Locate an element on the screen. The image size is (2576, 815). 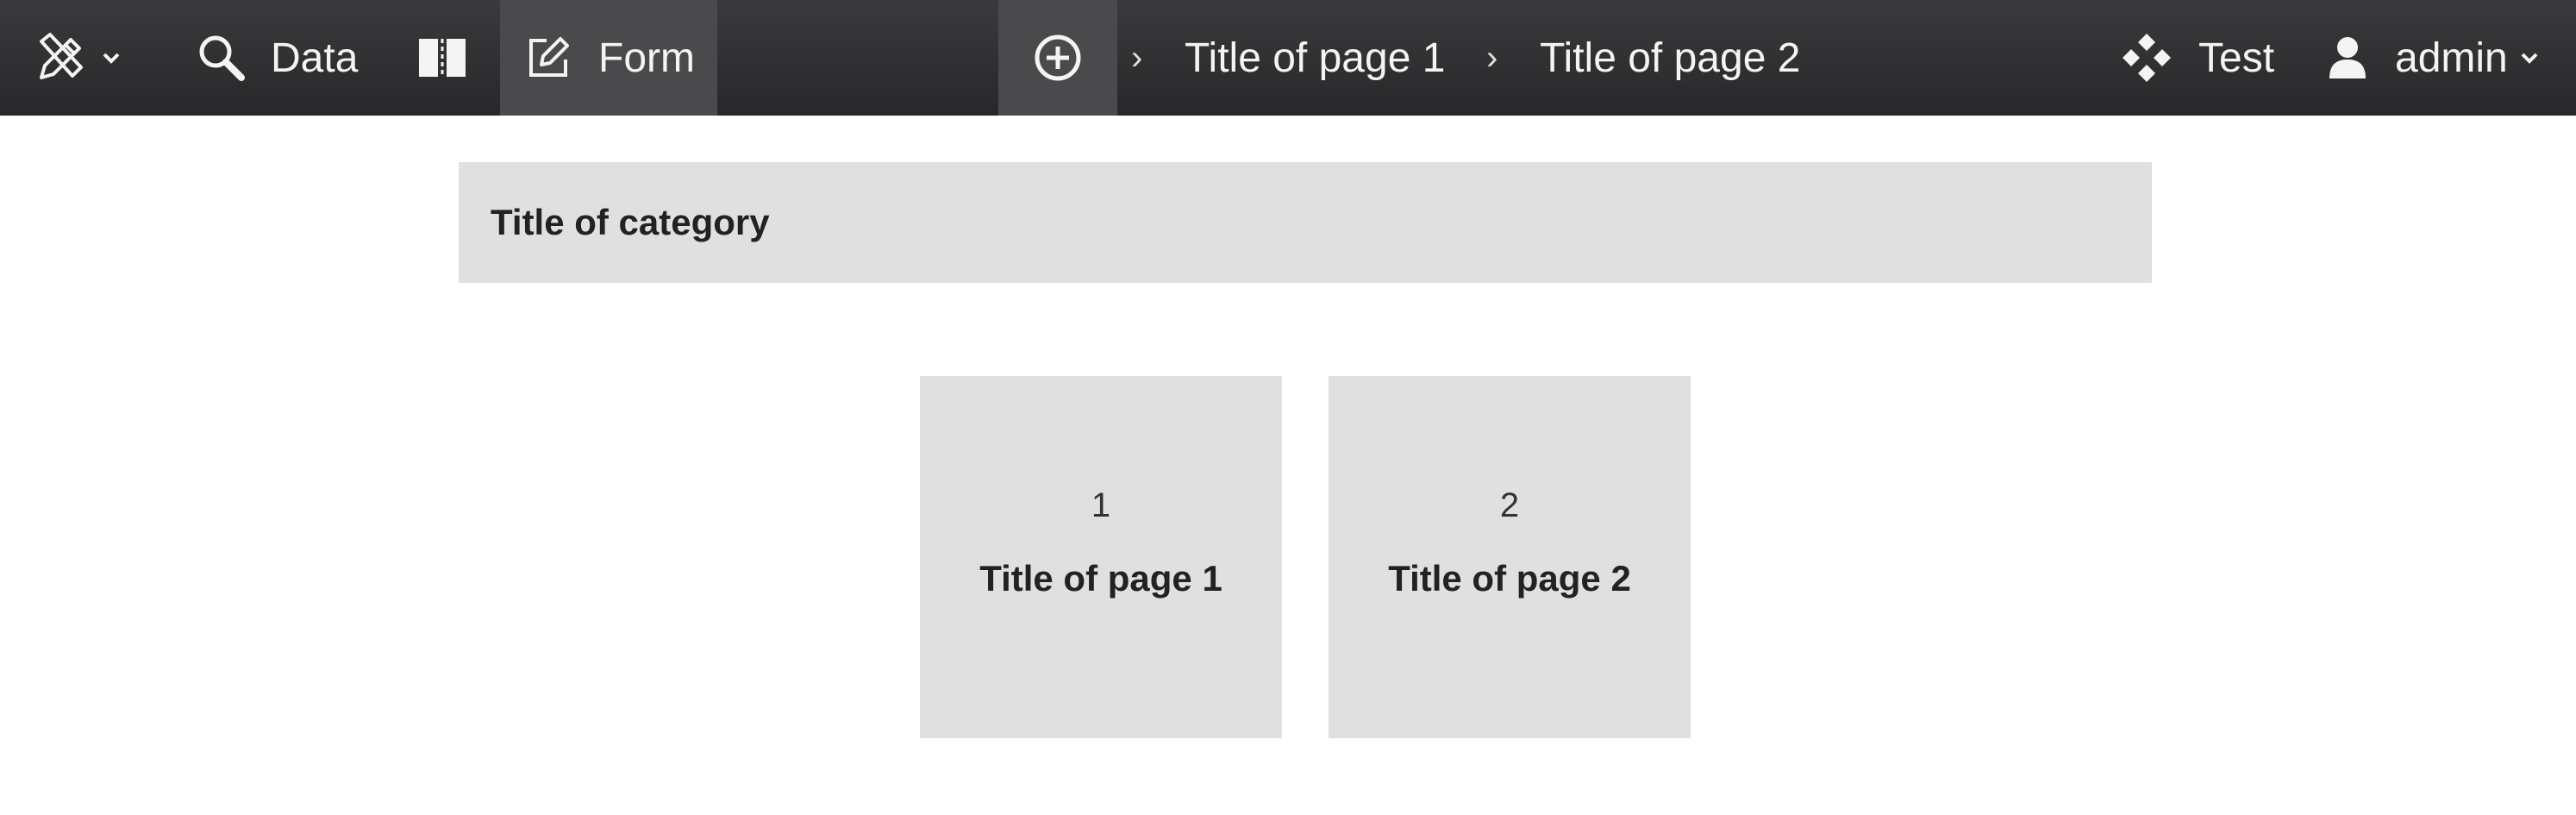
magnifier-icon is located at coordinates (222, 58).